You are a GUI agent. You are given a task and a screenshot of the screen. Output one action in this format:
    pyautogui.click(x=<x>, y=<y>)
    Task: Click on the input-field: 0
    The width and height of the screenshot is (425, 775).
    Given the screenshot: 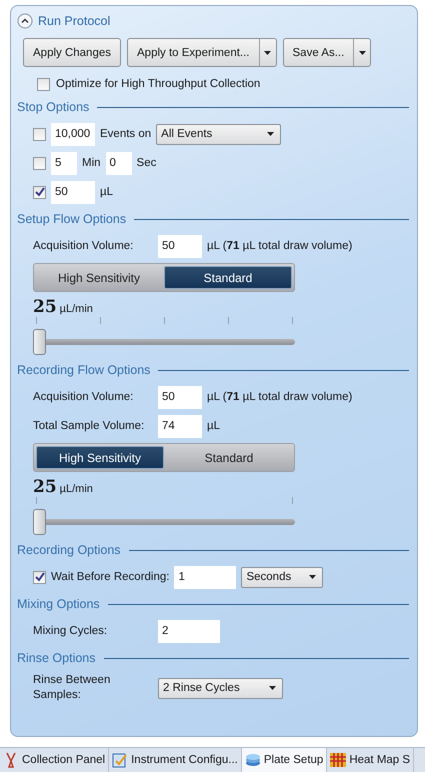 What is the action you would take?
    pyautogui.click(x=119, y=163)
    